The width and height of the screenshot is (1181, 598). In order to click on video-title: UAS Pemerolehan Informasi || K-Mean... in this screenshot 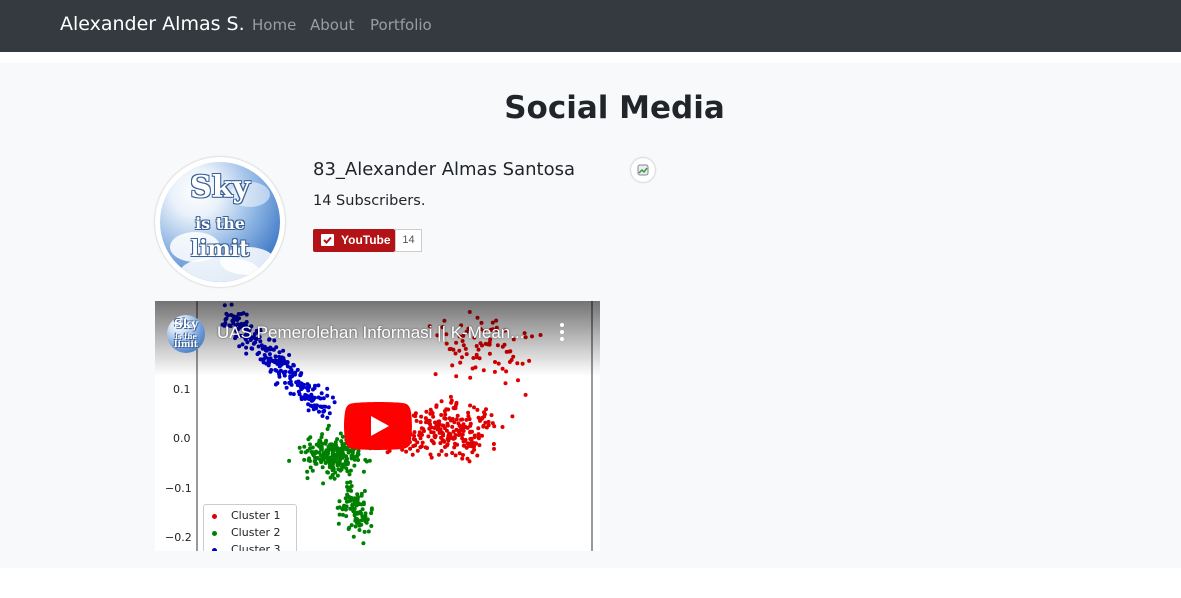, I will do `click(370, 333)`.